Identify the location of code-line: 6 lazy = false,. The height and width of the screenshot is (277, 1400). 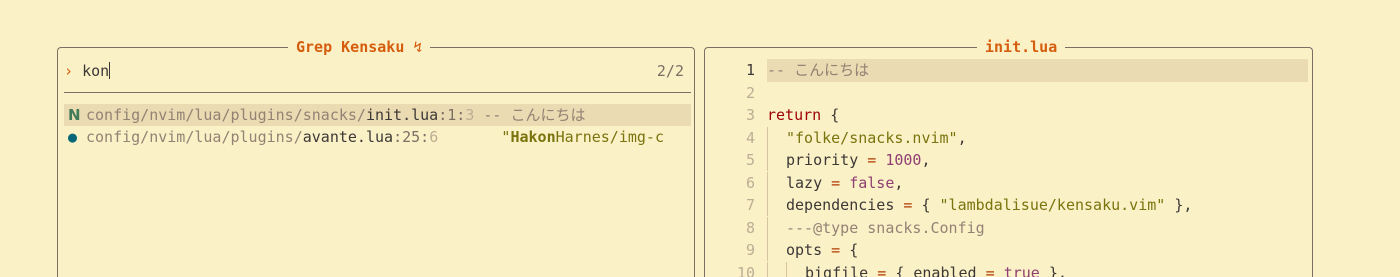
(1006, 183).